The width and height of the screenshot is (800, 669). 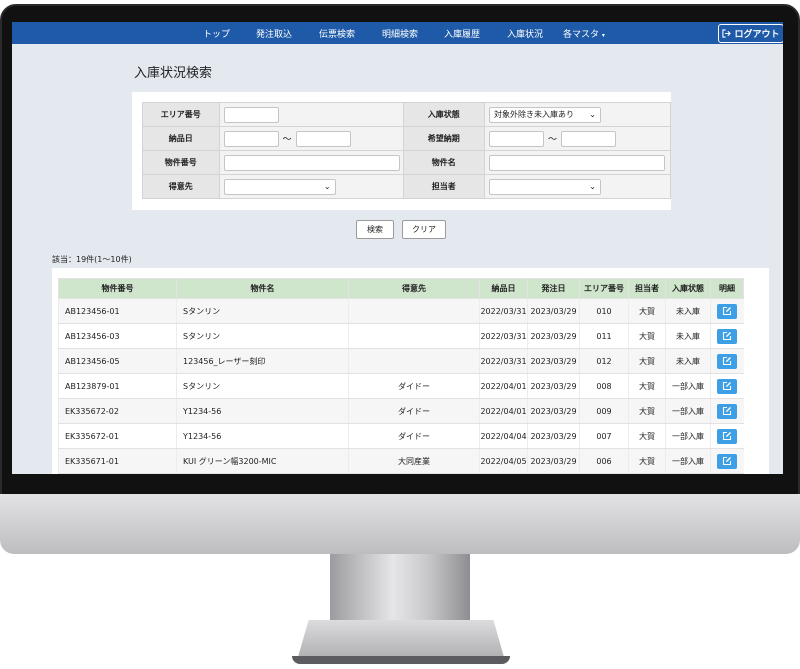 I want to click on logout-label: ログアウト, so click(x=757, y=35).